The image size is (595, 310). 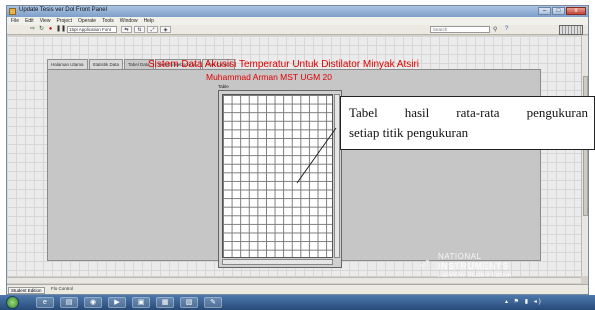 I want to click on search-input: Search, so click(x=460, y=29).